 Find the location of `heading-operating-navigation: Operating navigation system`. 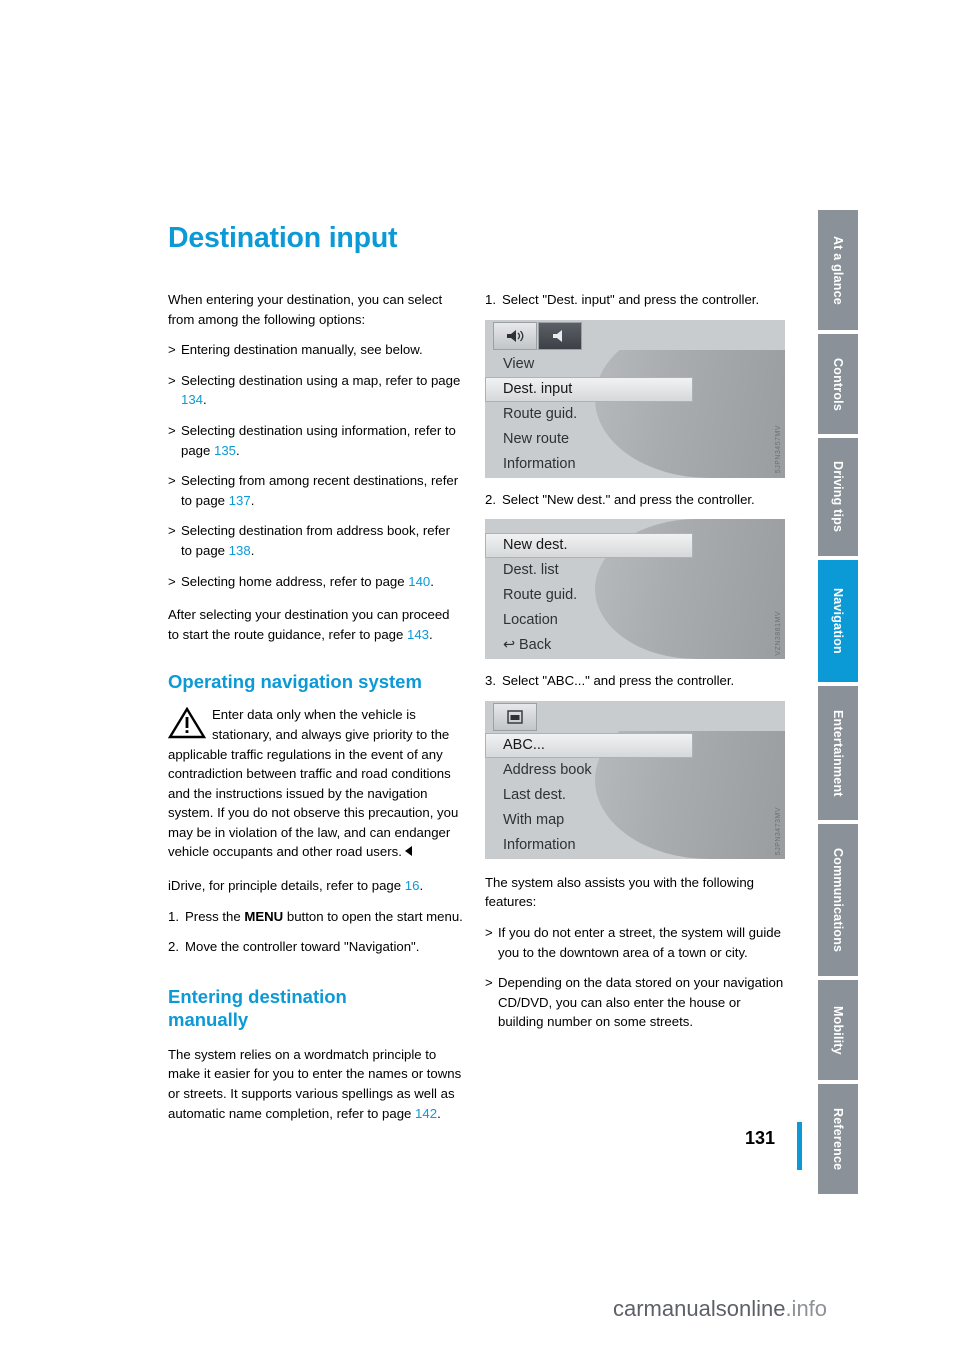

heading-operating-navigation: Operating navigation system is located at coordinates (295, 682).